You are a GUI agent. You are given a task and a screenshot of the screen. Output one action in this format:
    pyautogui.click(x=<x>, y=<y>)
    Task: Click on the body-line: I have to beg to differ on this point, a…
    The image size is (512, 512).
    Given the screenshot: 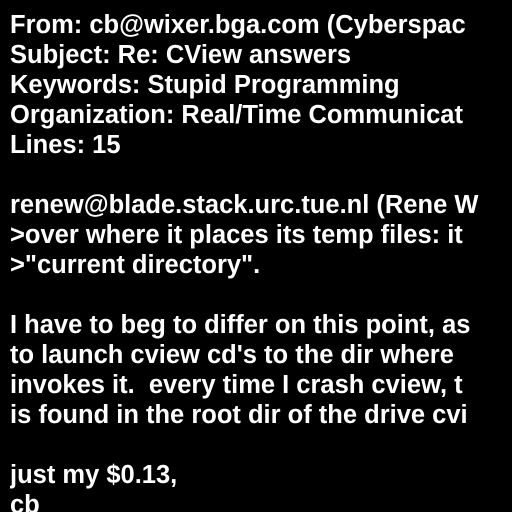 What is the action you would take?
    pyautogui.click(x=240, y=325)
    